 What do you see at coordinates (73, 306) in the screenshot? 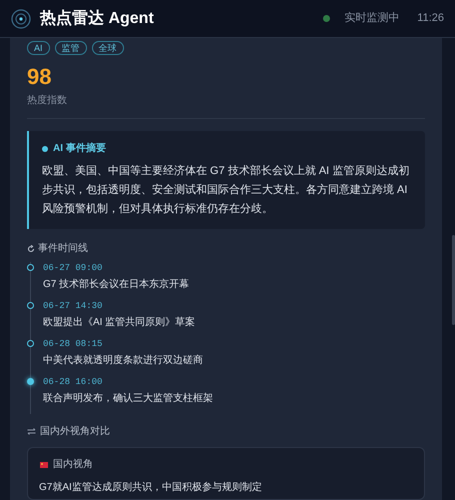
I see `event-time: 06-27 14:30` at bounding box center [73, 306].